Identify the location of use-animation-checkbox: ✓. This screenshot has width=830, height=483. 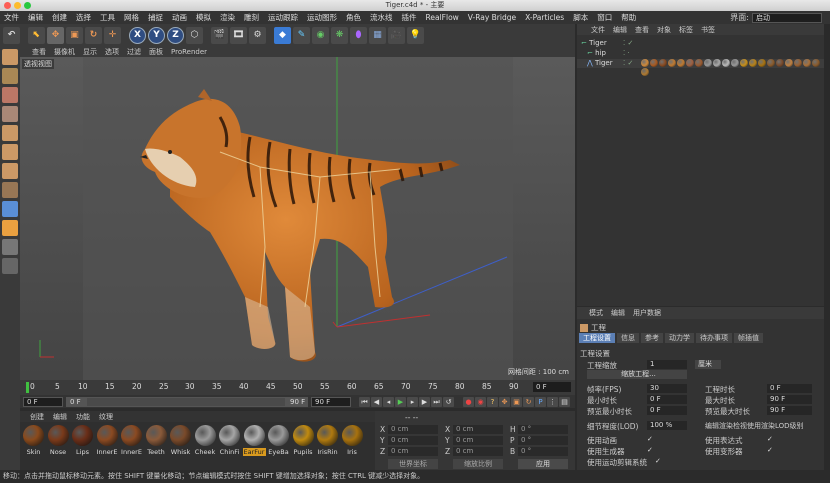
(650, 439).